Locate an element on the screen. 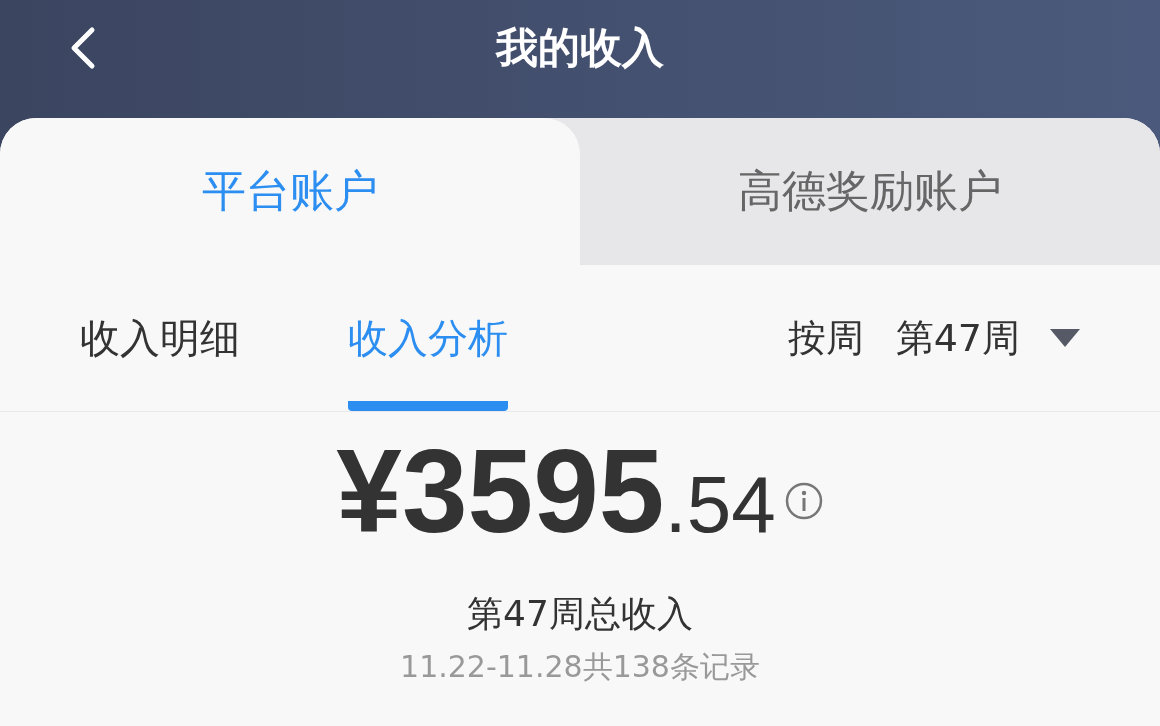 This screenshot has height=726, width=1160. record-range: 11.22-11.28共138条记录 is located at coordinates (580, 667).